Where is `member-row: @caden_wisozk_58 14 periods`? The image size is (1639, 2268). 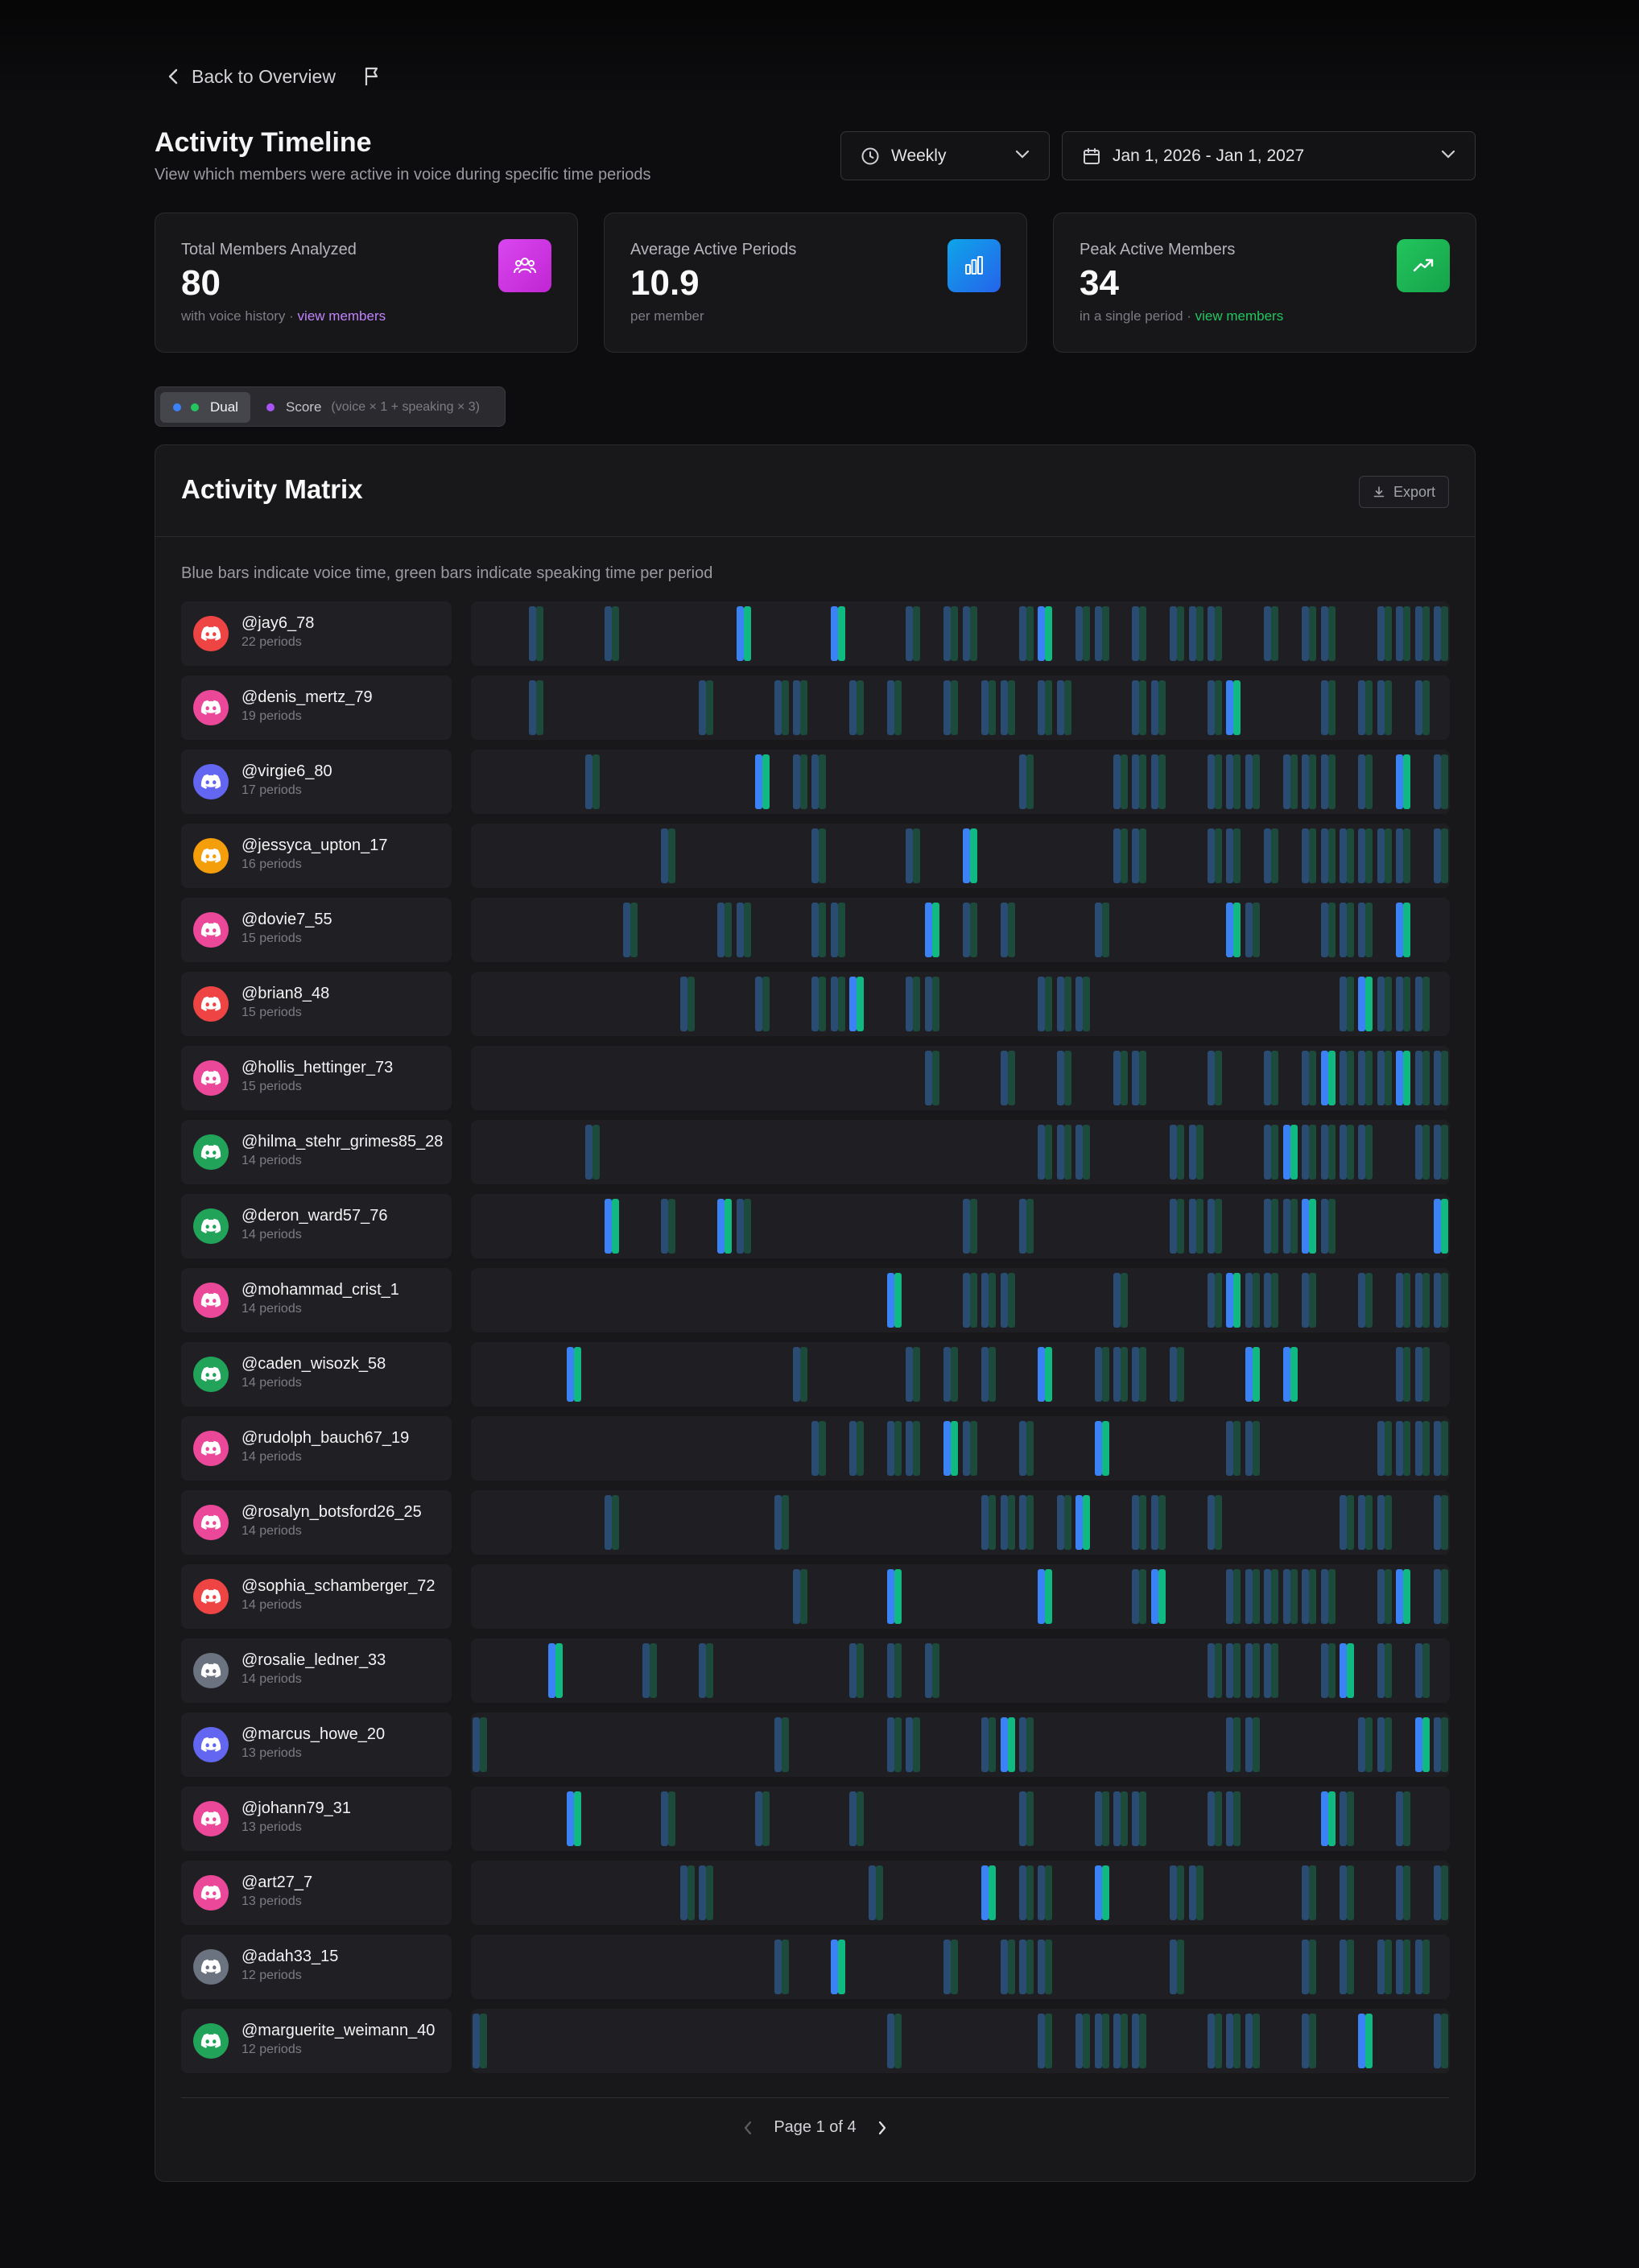 member-row: @caden_wisozk_58 14 periods is located at coordinates (815, 1374).